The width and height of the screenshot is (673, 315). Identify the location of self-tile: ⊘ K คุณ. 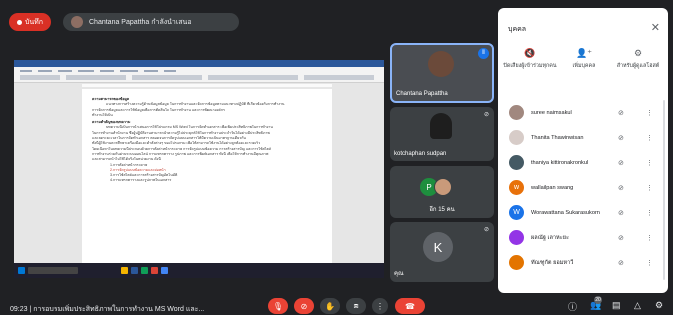
(442, 252).